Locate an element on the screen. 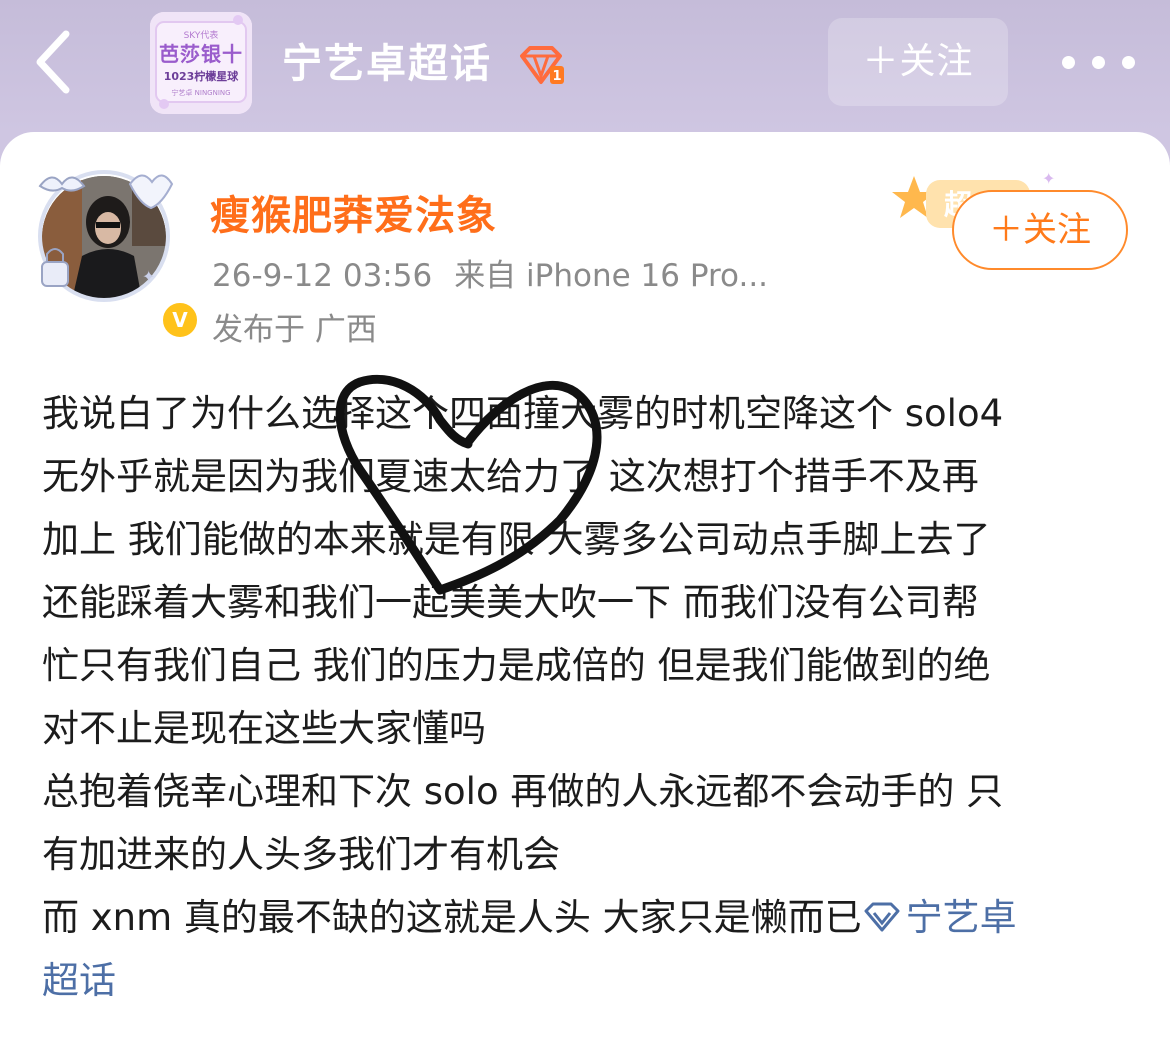 This screenshot has width=1170, height=1037. post-line: 对不止是现在这些大家懂吗 is located at coordinates (264, 728).